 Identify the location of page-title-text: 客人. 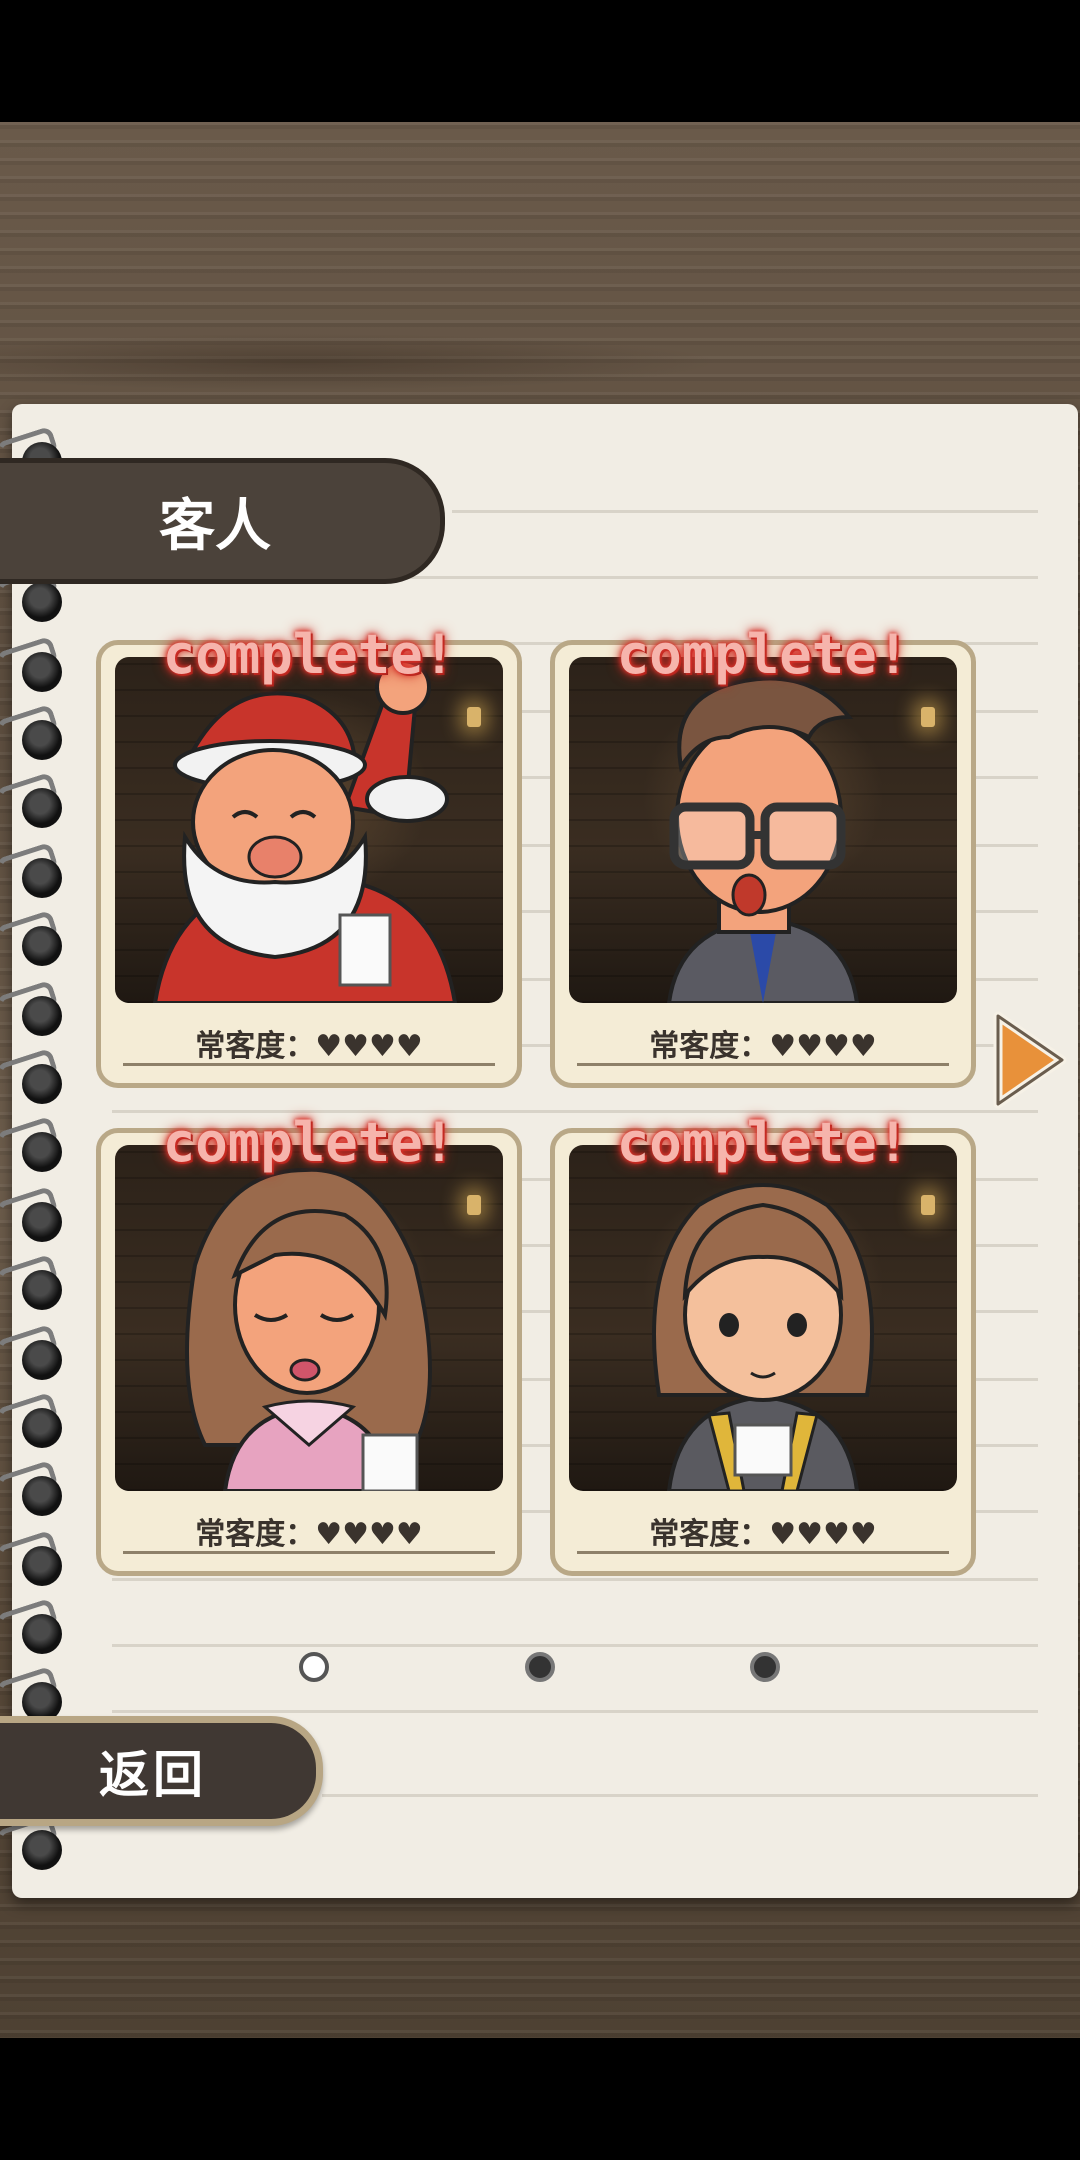
(215, 526).